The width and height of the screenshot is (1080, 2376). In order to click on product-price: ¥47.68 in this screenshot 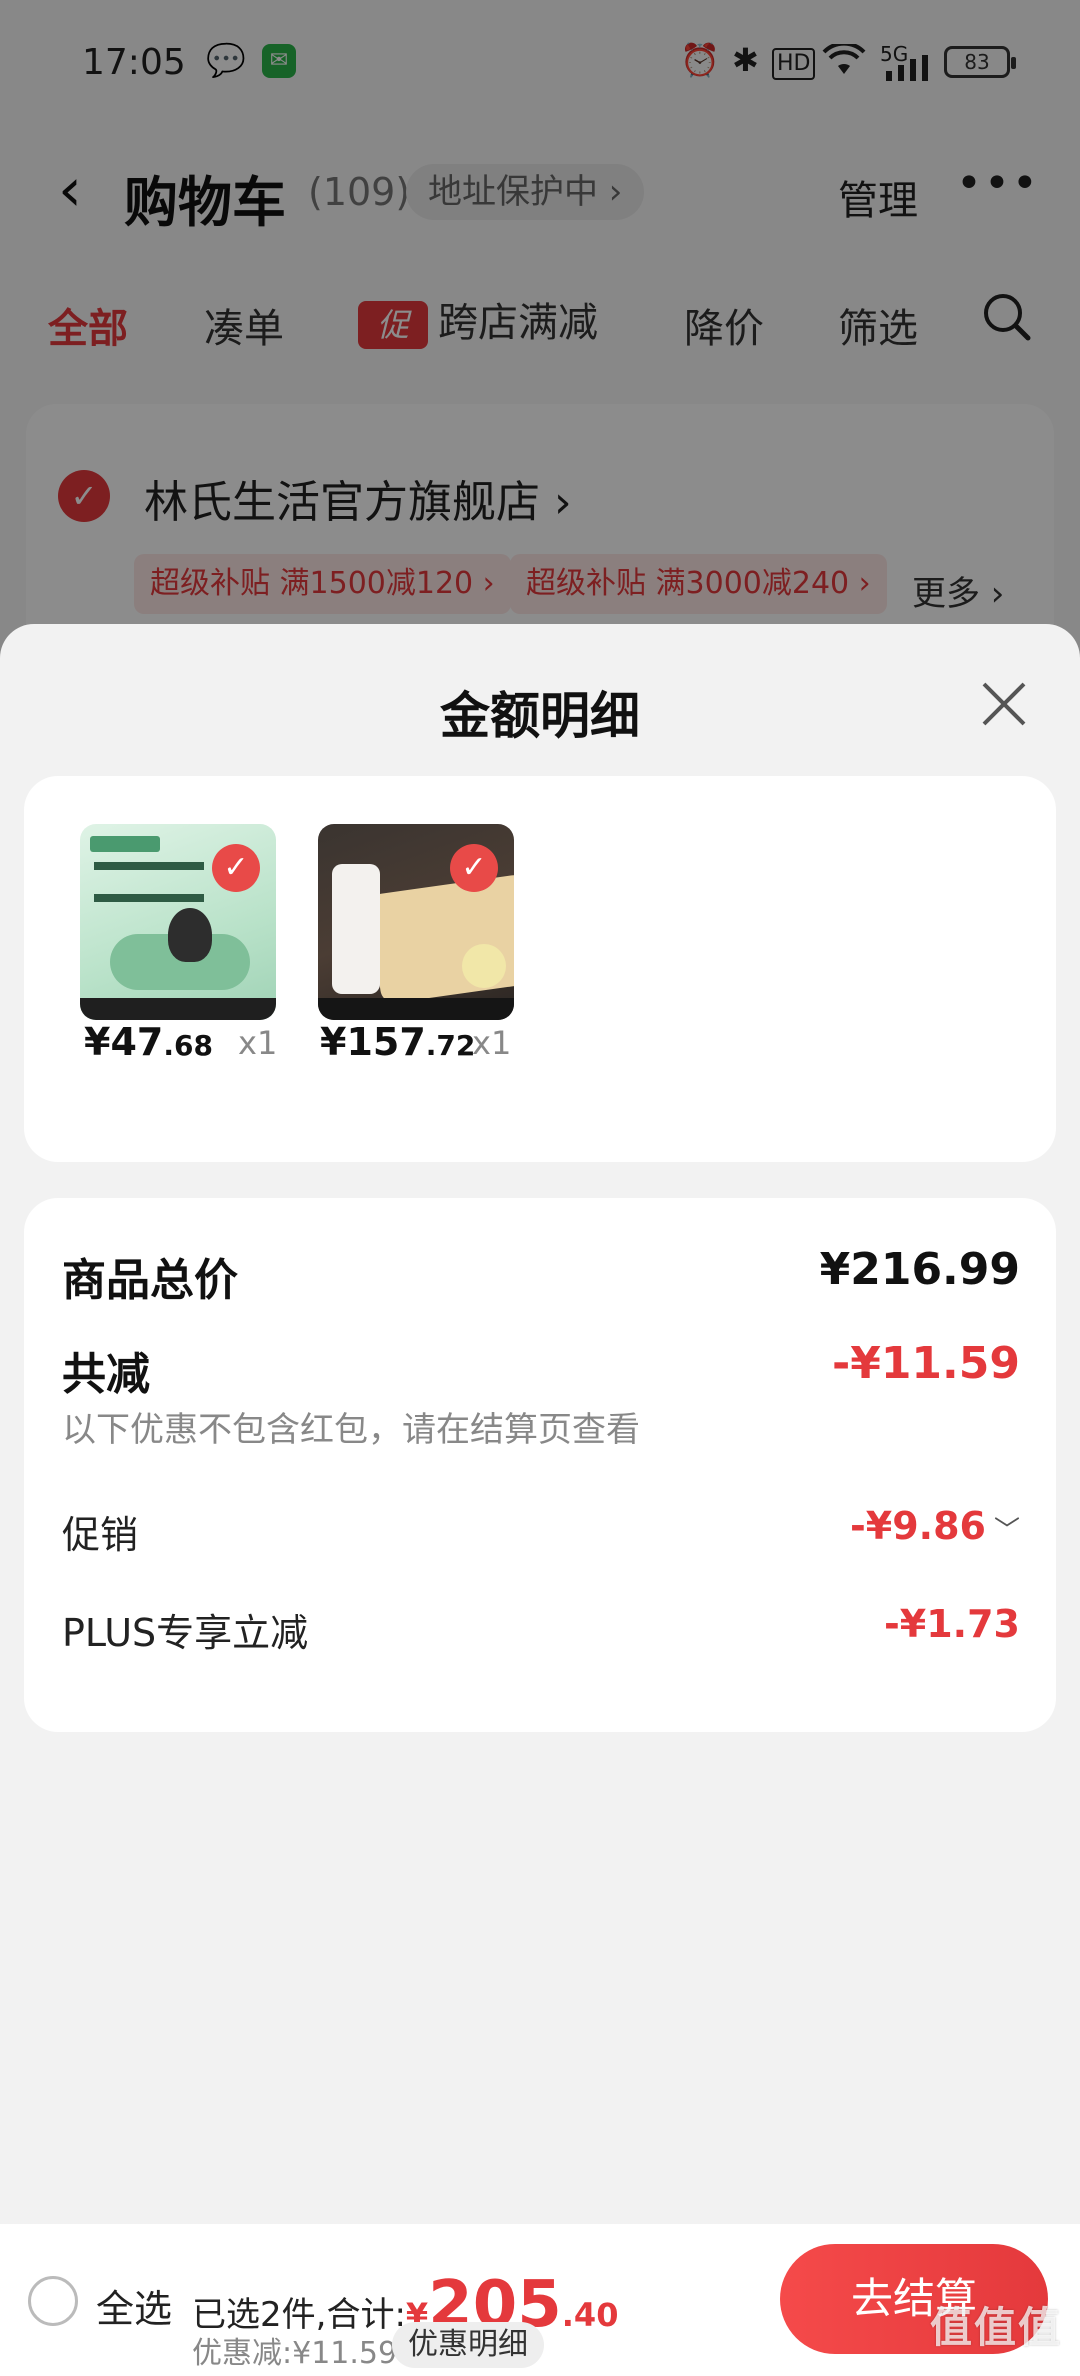, I will do `click(148, 1042)`.